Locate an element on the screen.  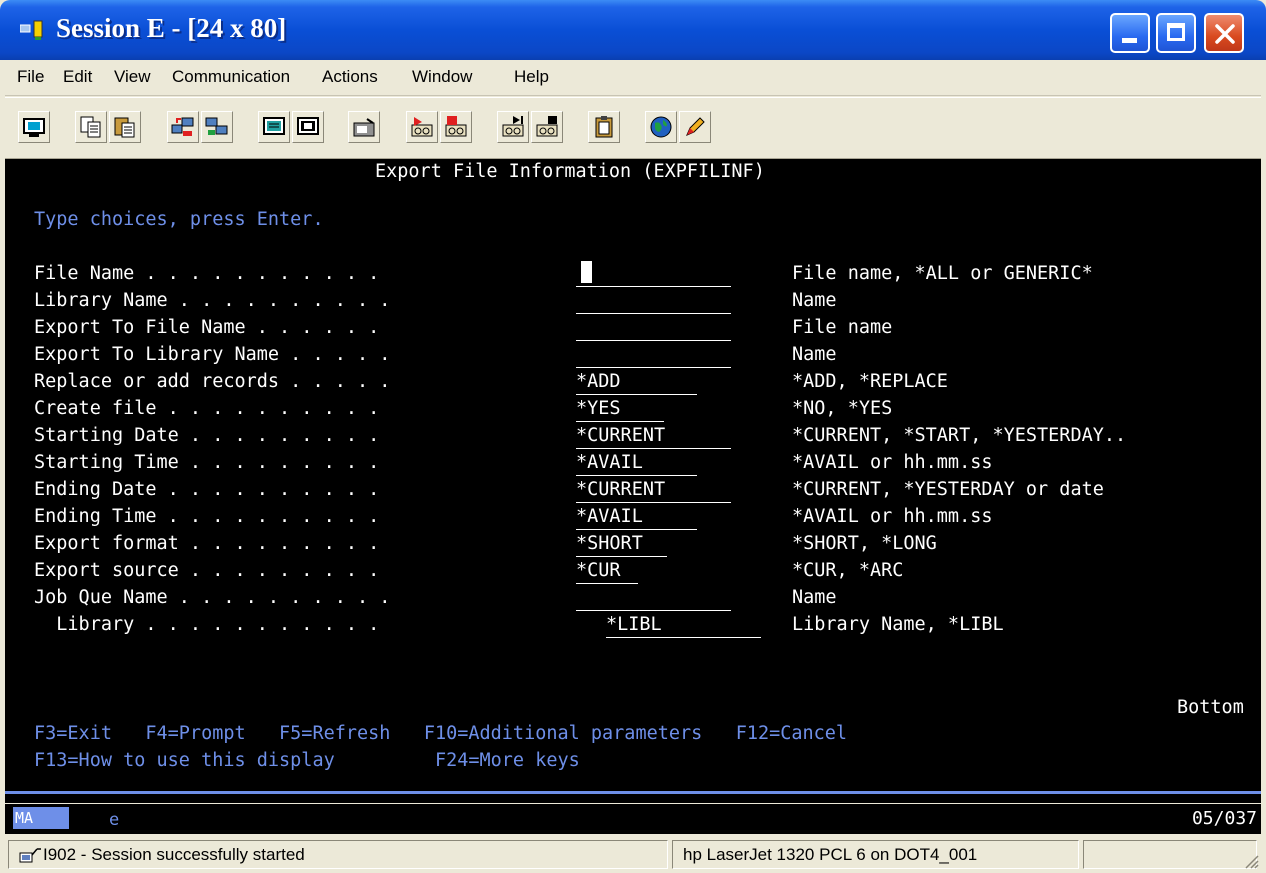
macro-record-icon is located at coordinates (364, 127).